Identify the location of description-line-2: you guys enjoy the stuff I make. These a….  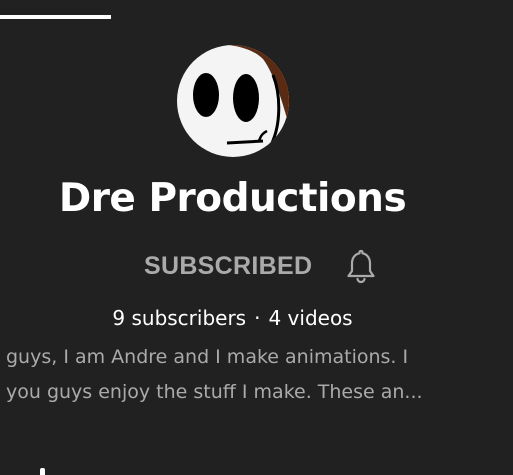
(214, 392).